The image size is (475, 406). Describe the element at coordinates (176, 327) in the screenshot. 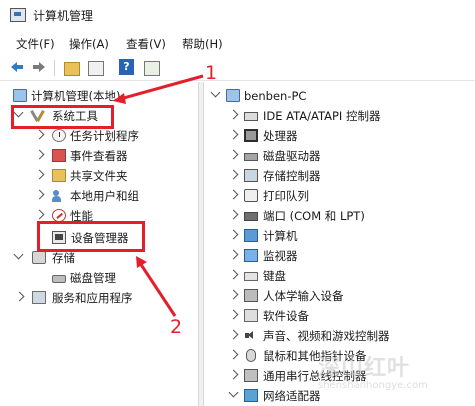

I see `step-number-2: 2` at that location.